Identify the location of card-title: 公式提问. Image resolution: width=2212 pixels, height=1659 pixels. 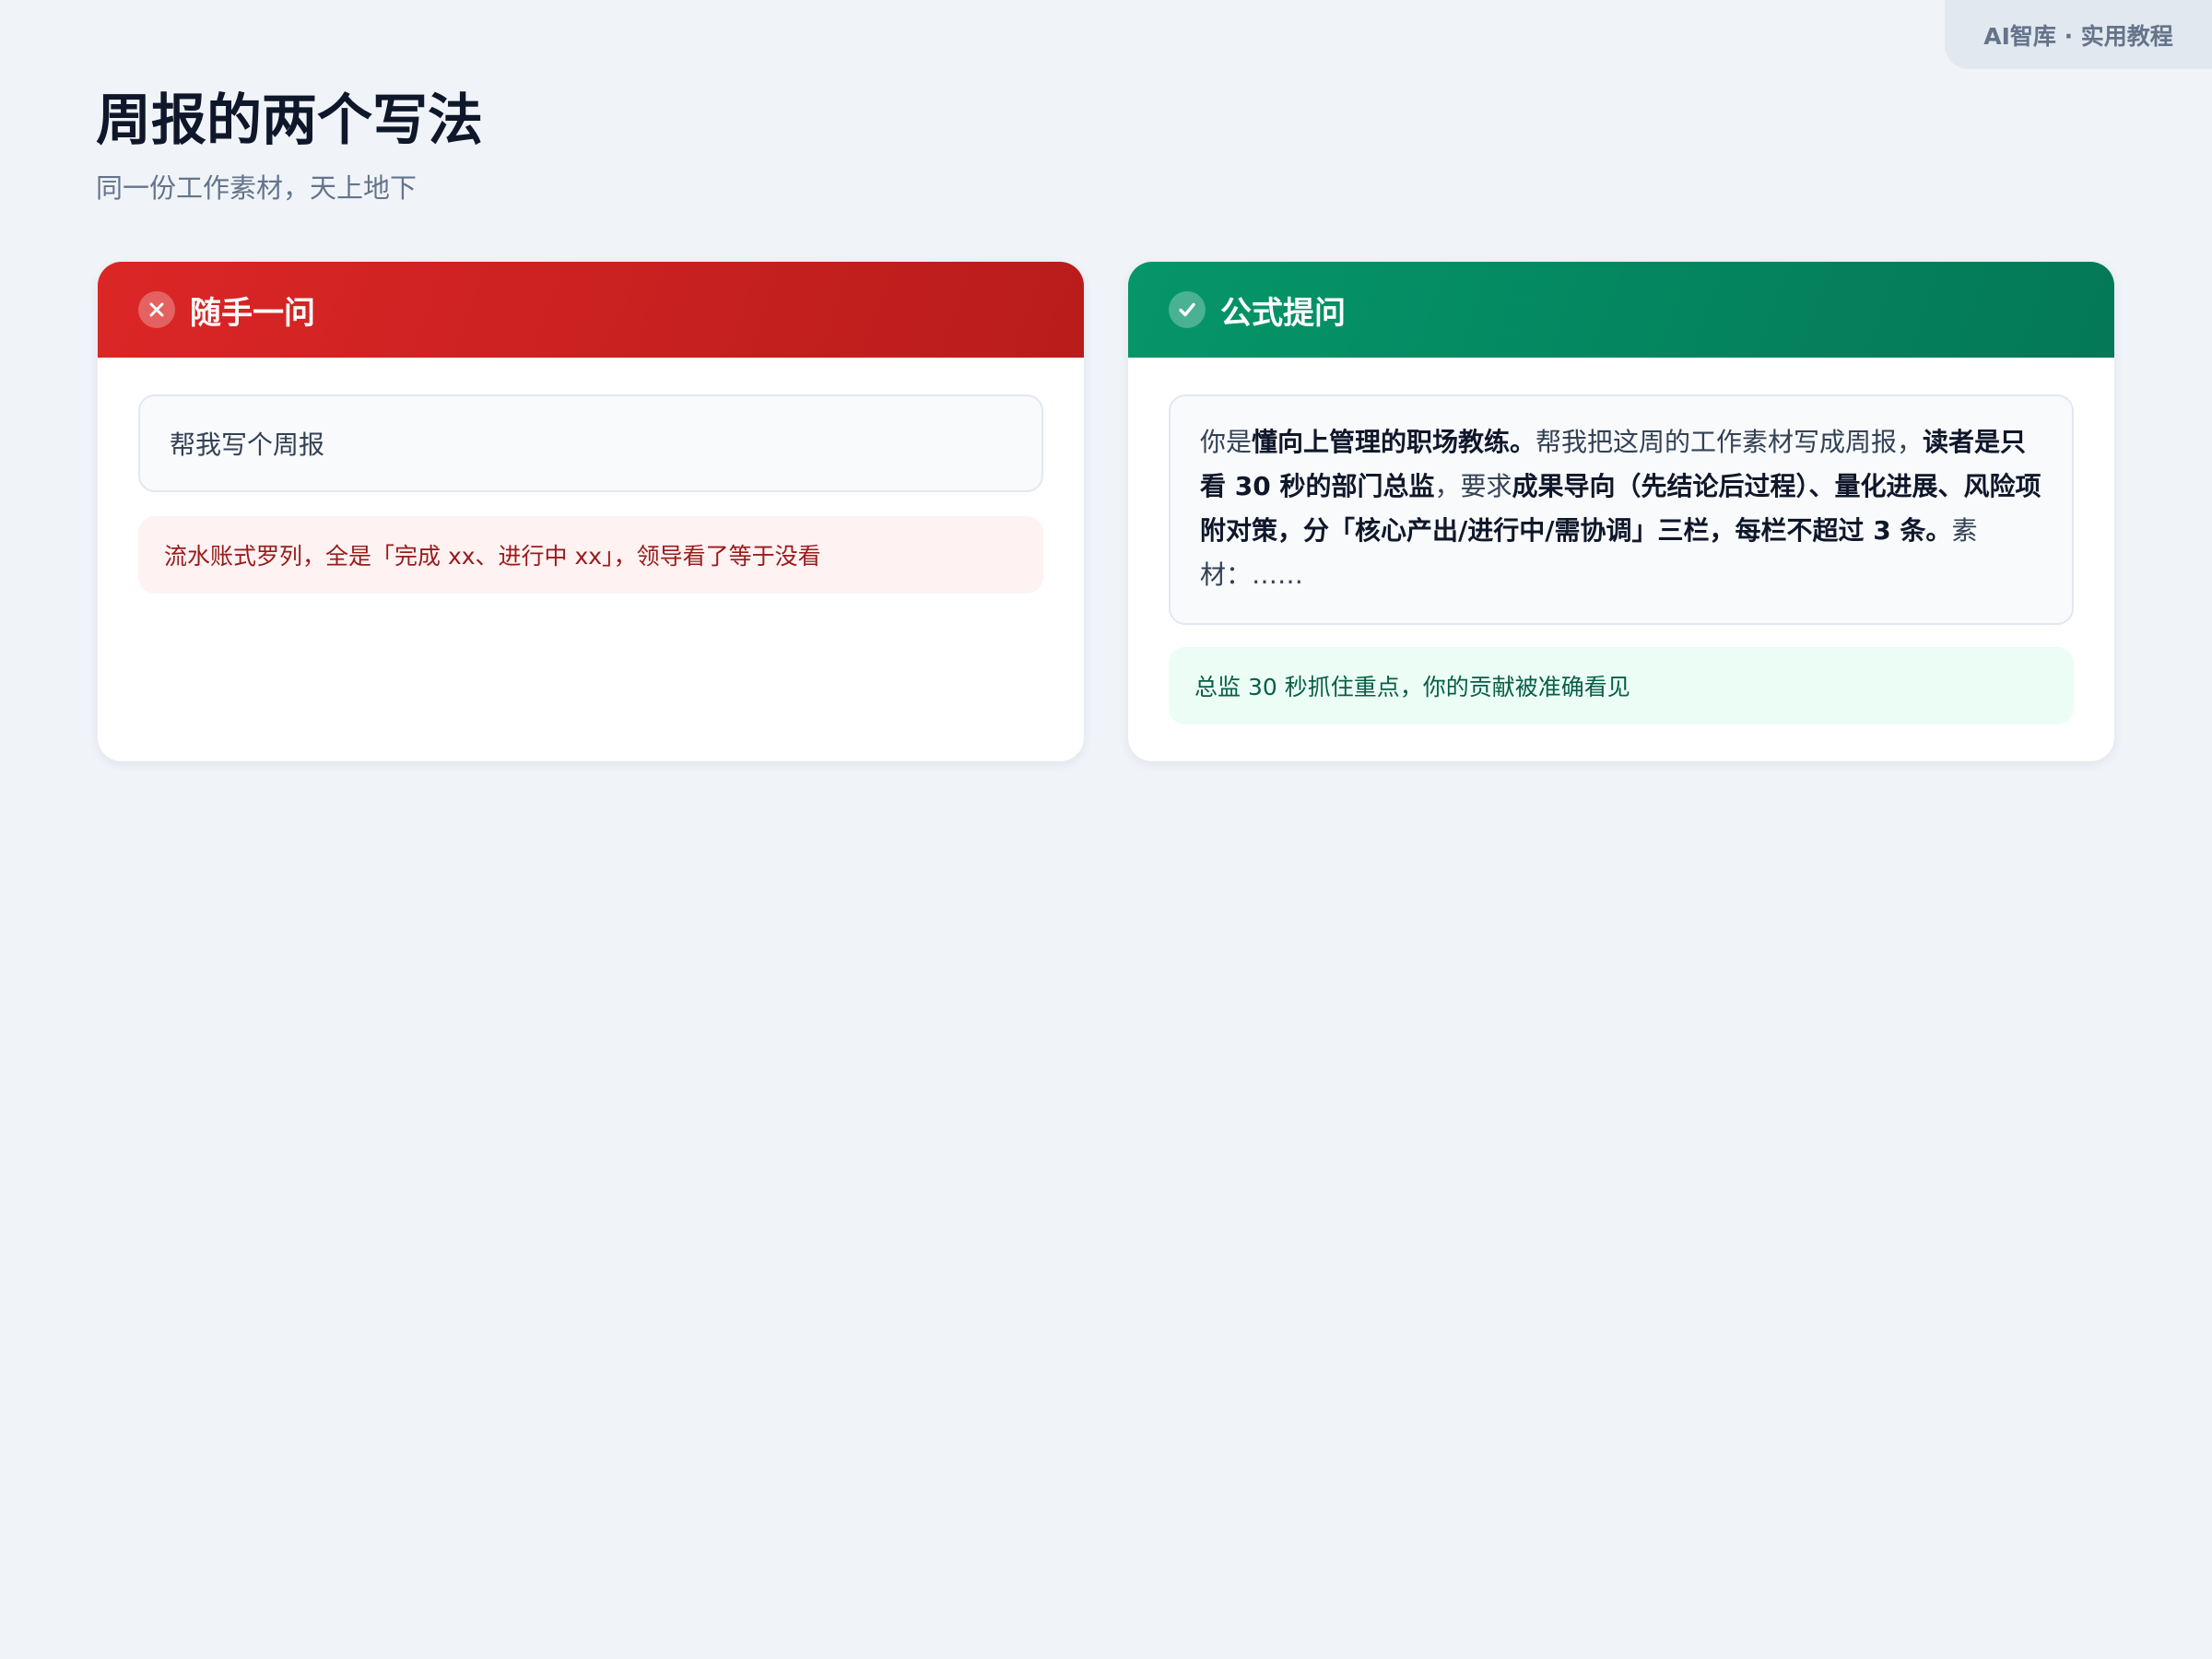
(1283, 313).